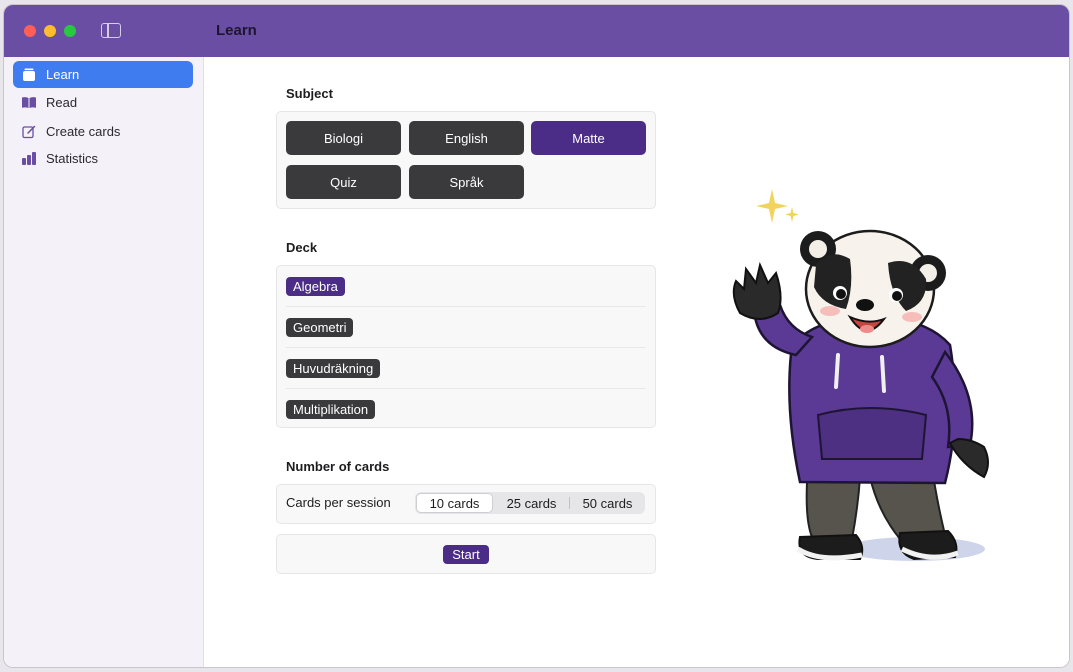 The width and height of the screenshot is (1073, 672). Describe the element at coordinates (588, 138) in the screenshot. I see `subject-button-matte: Matte` at that location.